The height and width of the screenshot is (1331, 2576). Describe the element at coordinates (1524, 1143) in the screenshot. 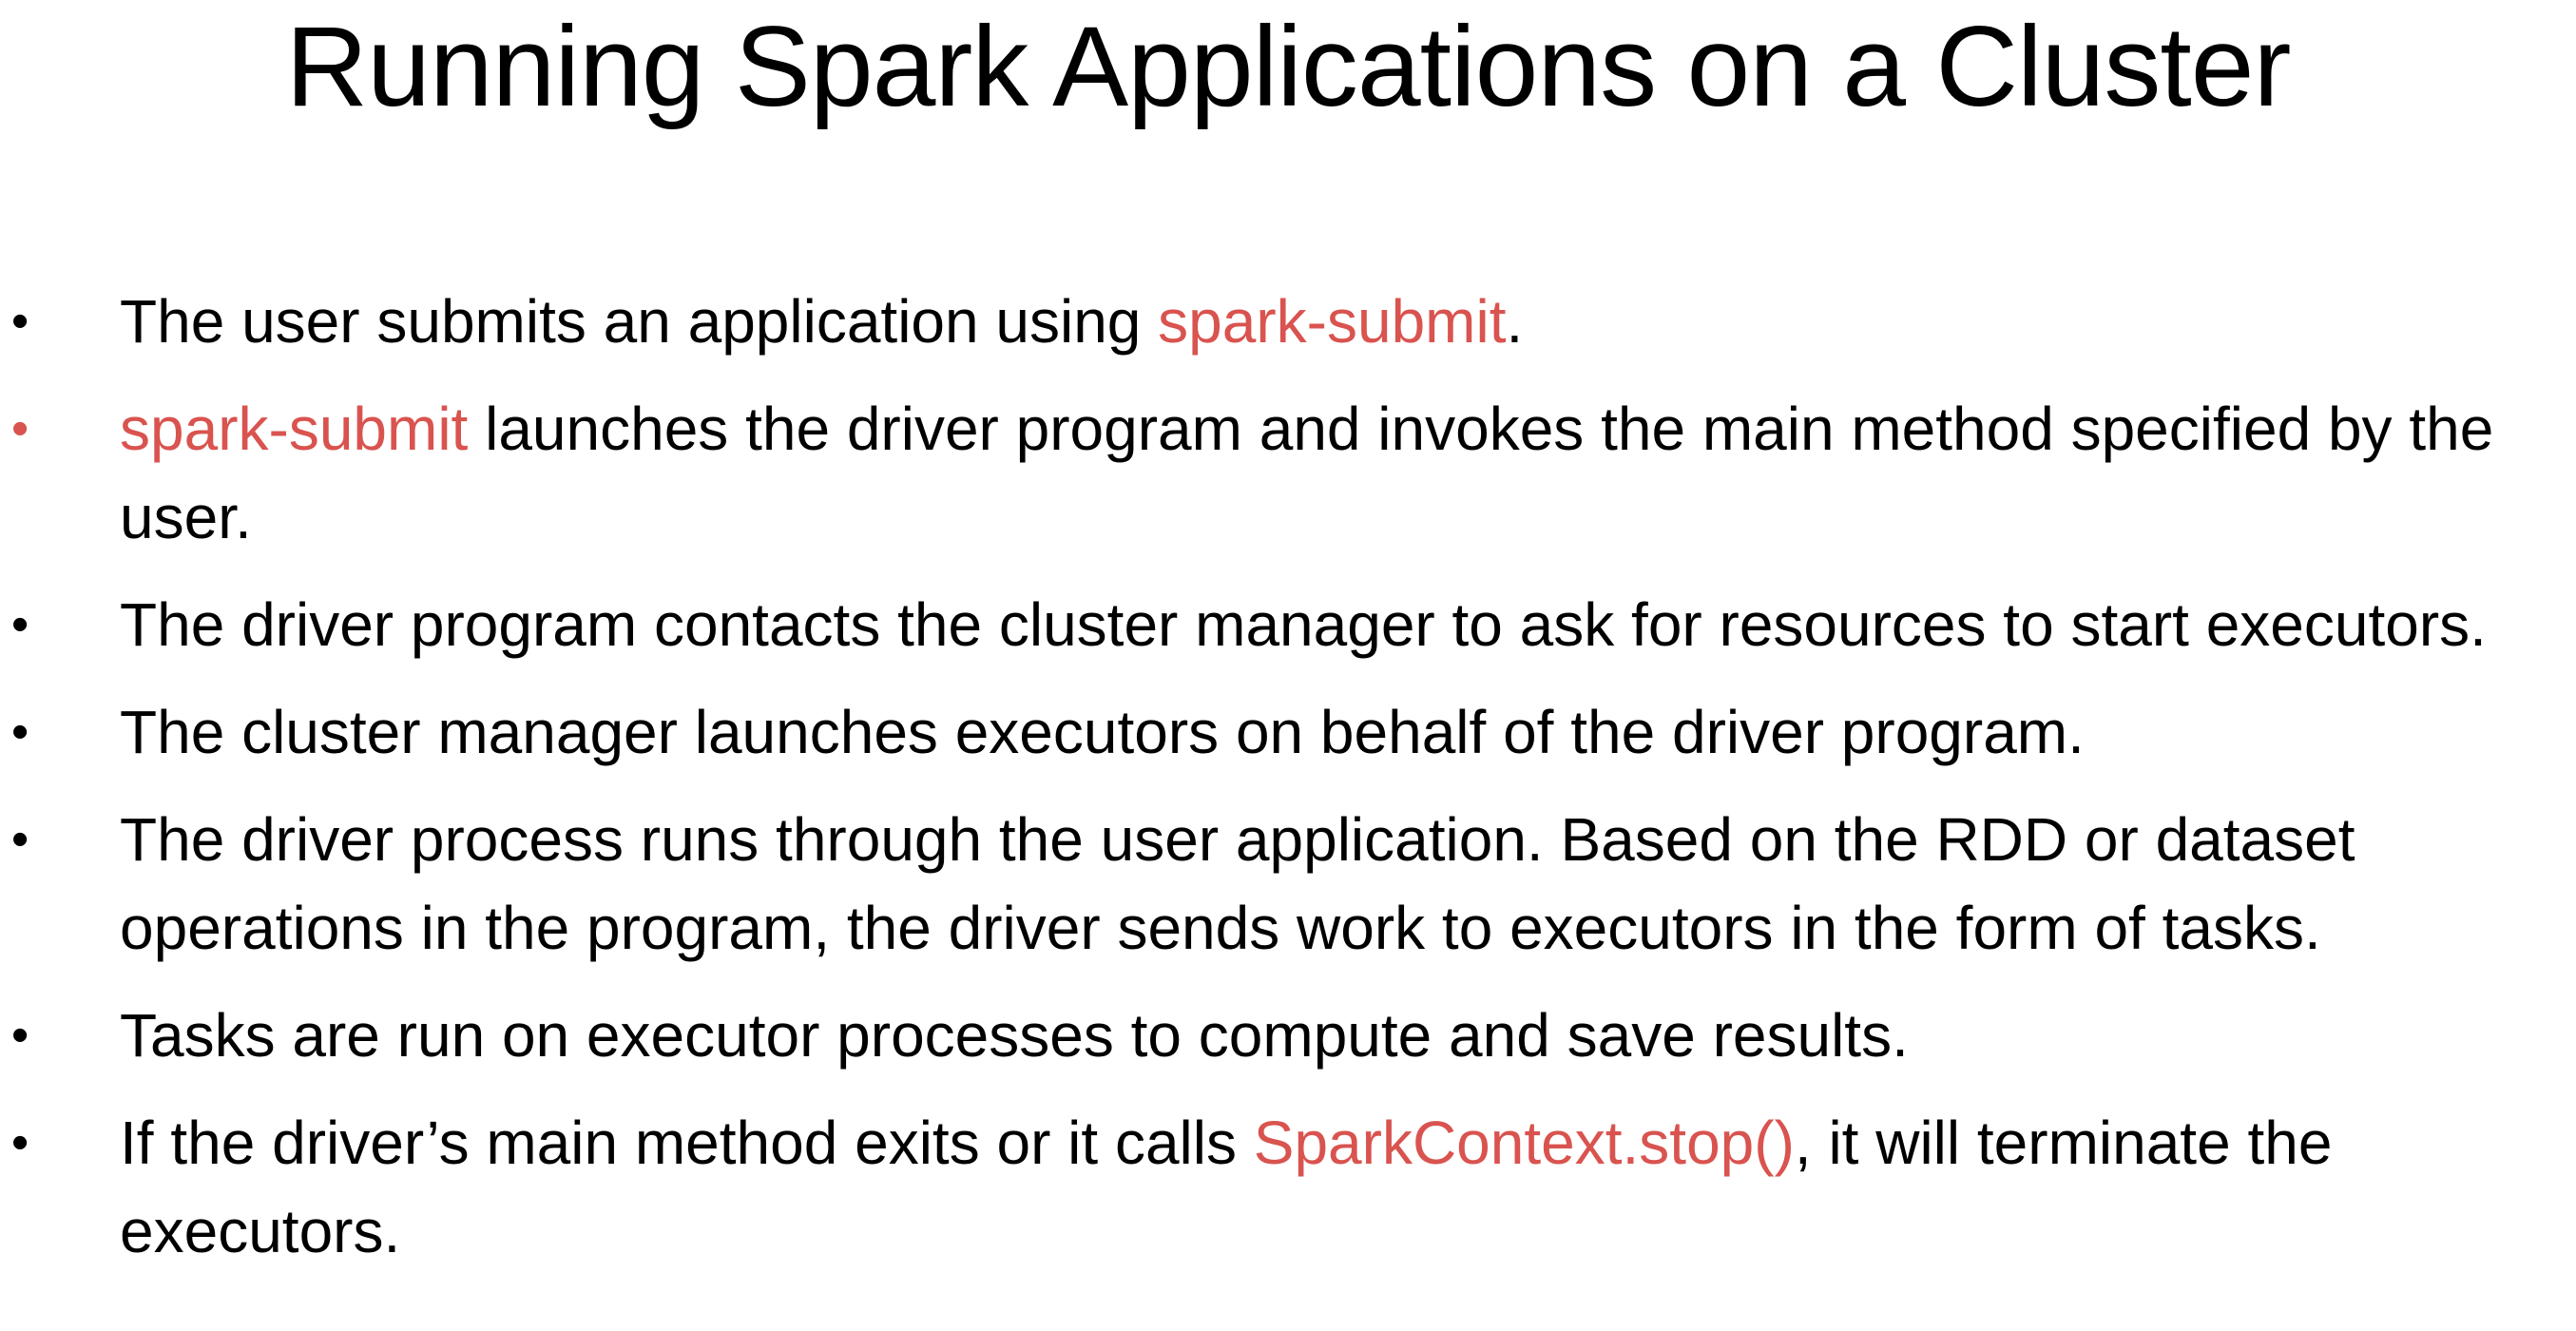

I see `code-highlight: SparkContext.stop()` at that location.